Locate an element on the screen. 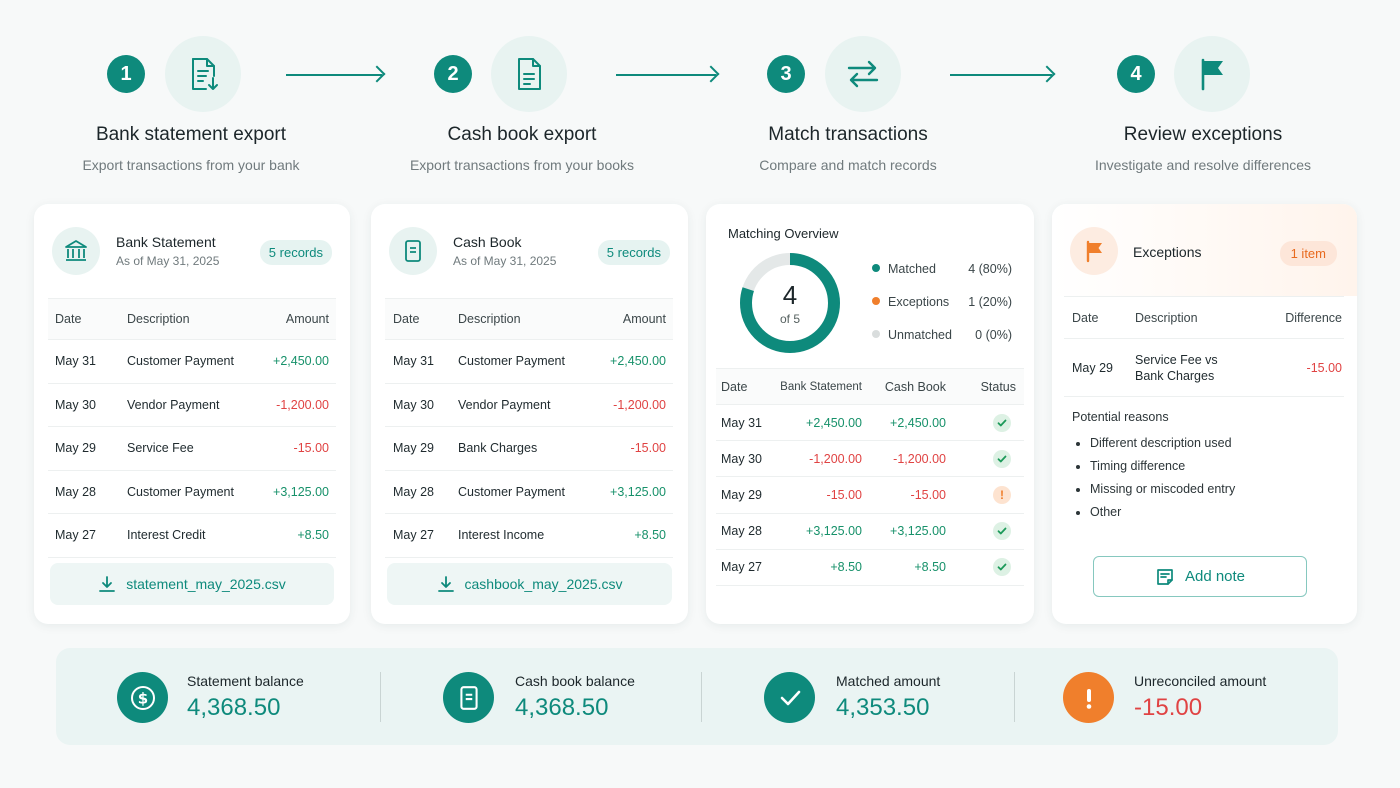 This screenshot has height=788, width=1400. file-download-icon is located at coordinates (203, 74).